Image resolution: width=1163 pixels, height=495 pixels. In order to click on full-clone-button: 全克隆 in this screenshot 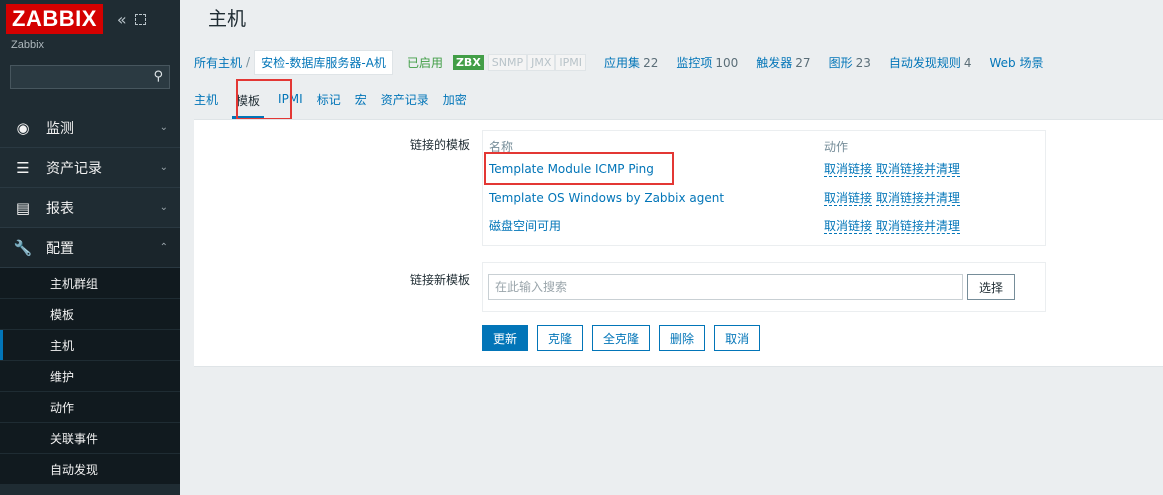, I will do `click(621, 338)`.